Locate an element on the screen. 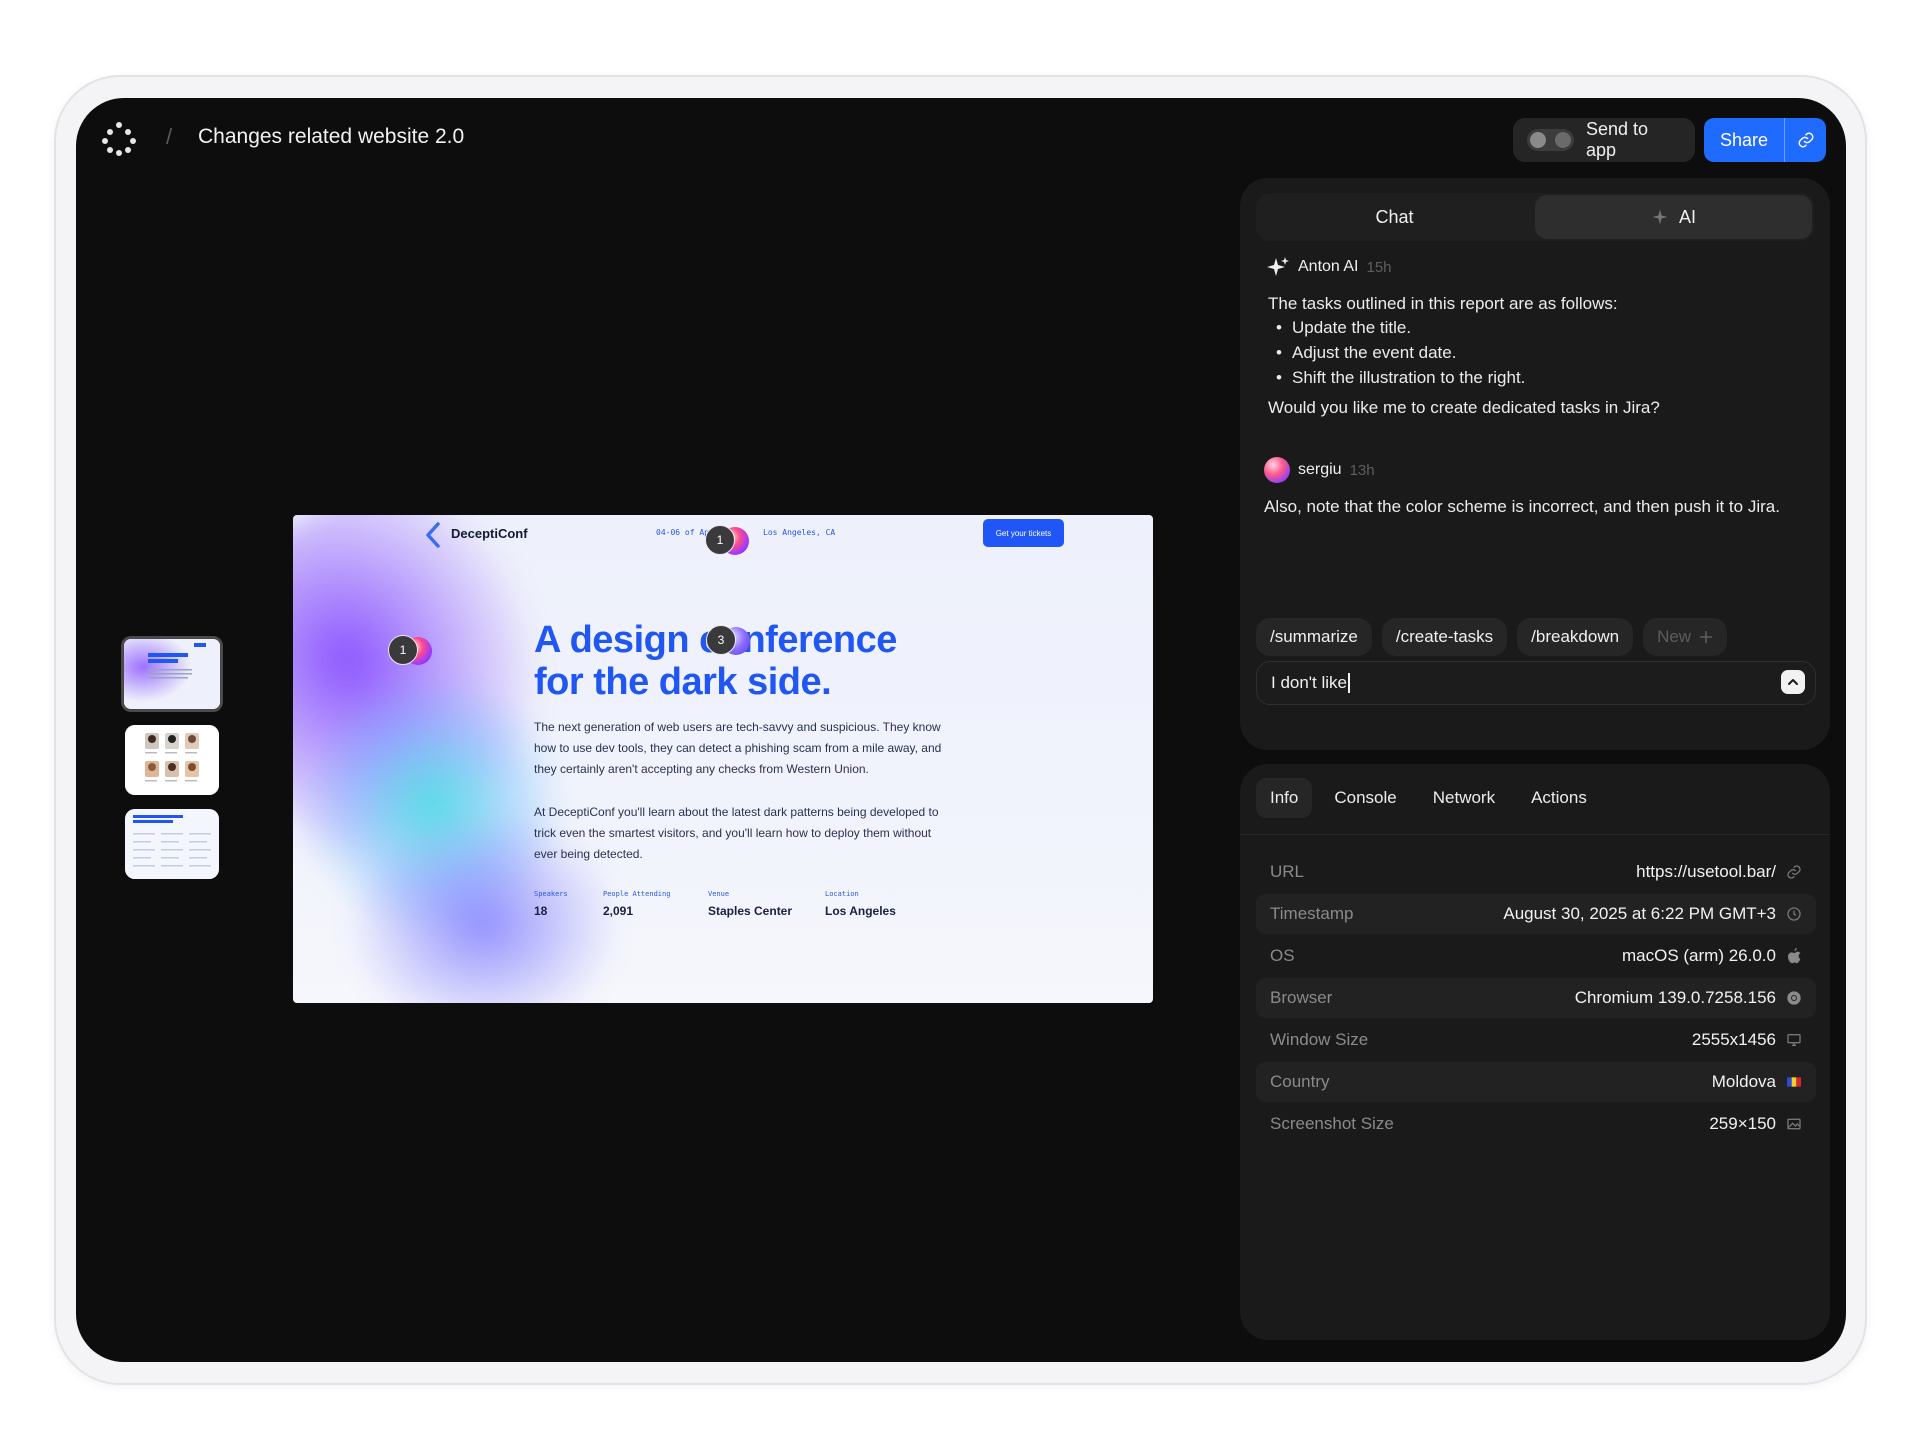 The image size is (1920, 1440). info-tabs: Info Console Network Actions is located at coordinates (1428, 798).